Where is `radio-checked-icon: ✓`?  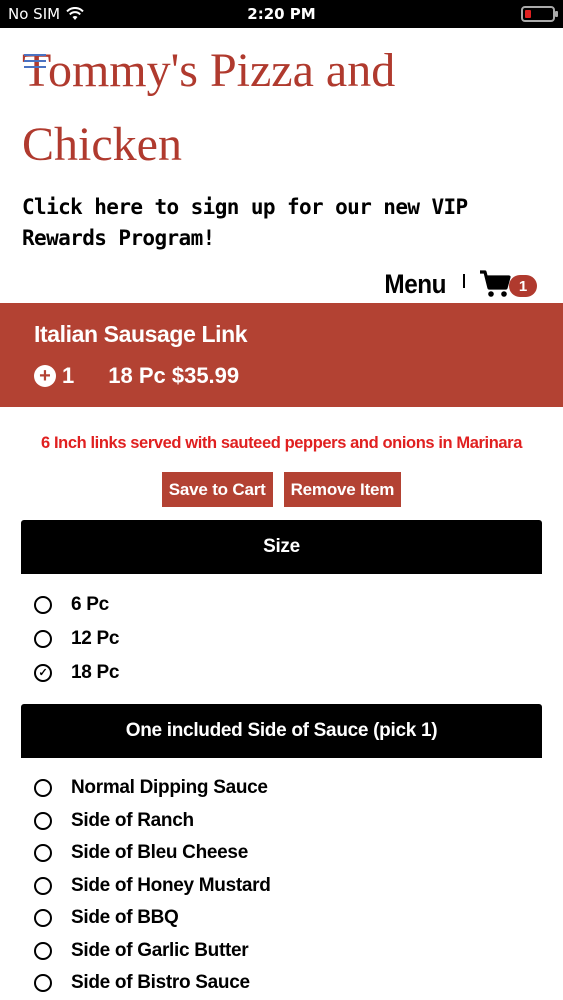 radio-checked-icon: ✓ is located at coordinates (43, 673).